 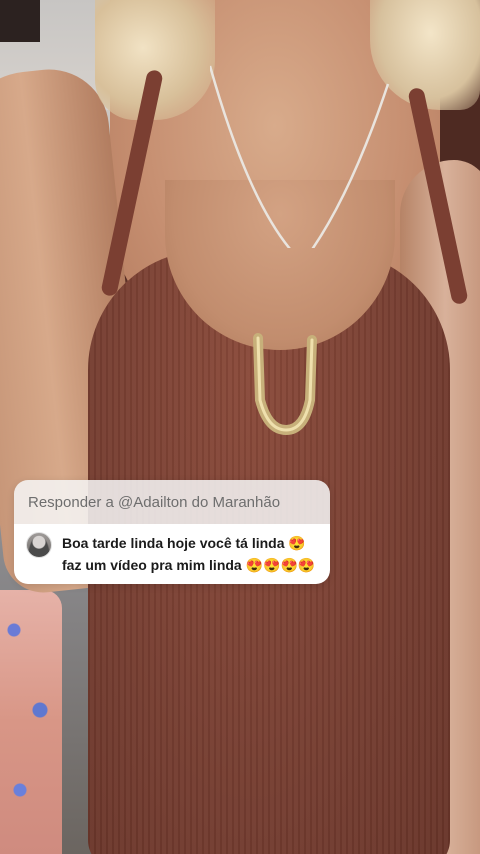 I want to click on reply-header: Responder a @Adailton do Maranhão, so click(x=172, y=502).